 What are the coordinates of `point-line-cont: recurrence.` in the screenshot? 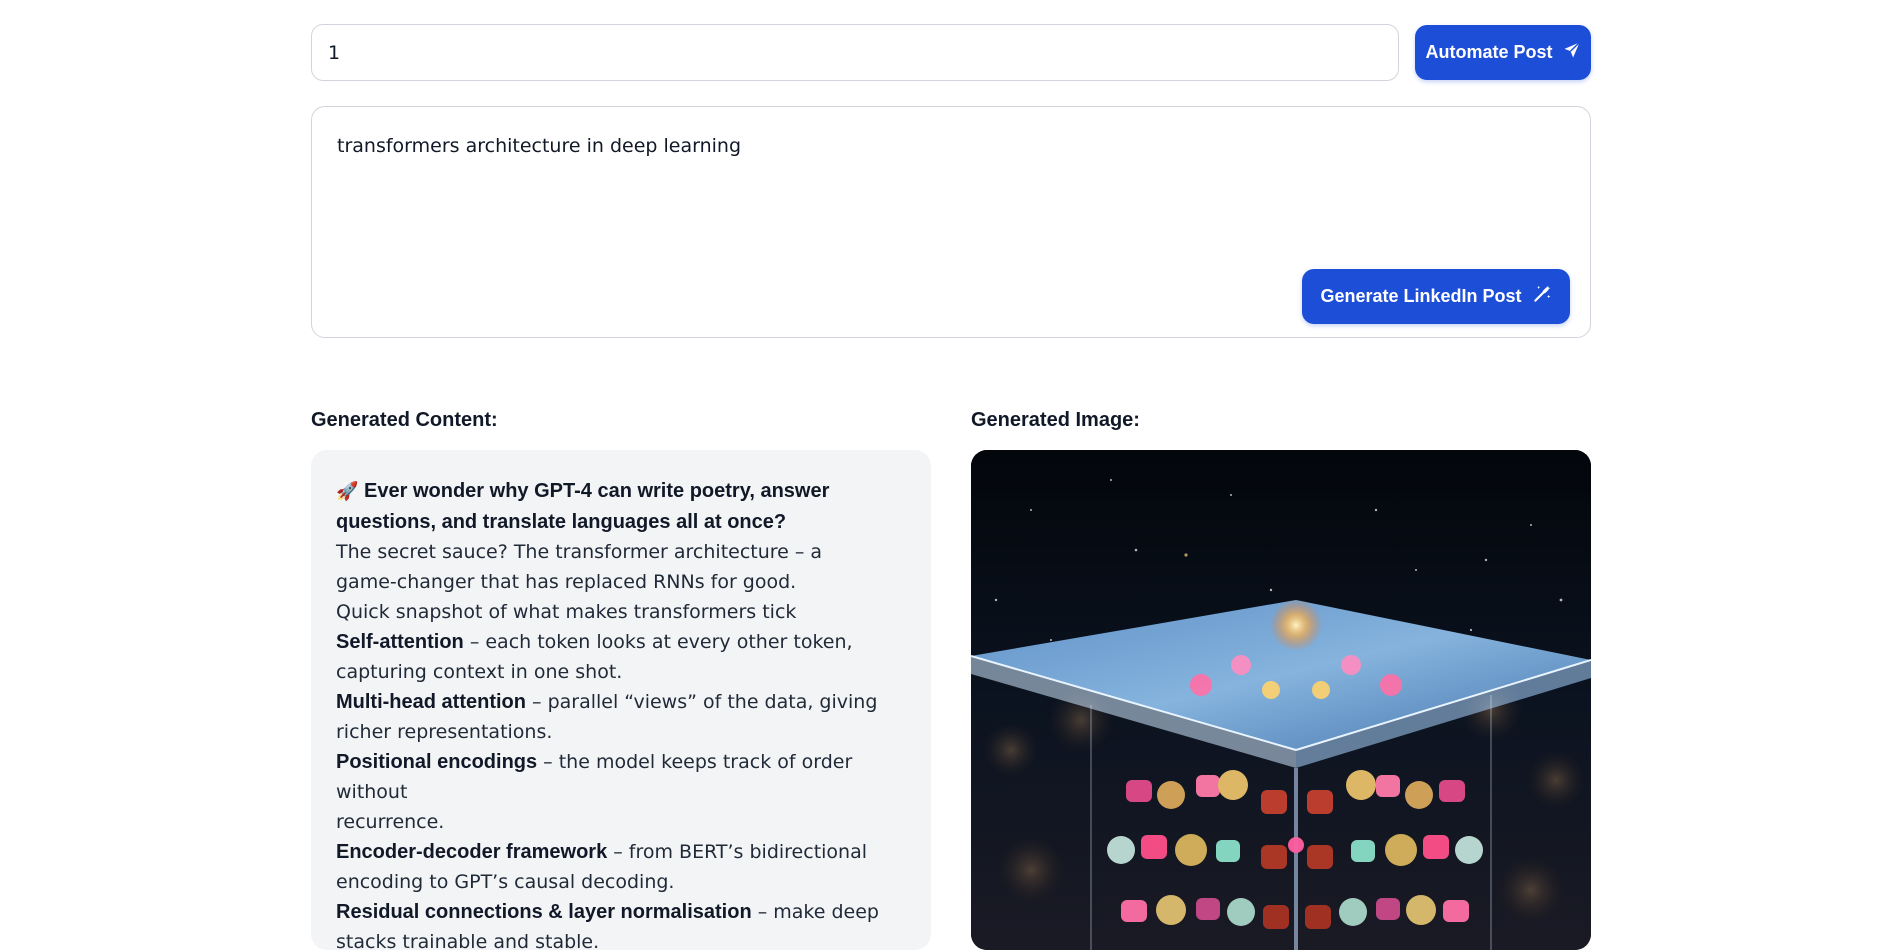 It's located at (390, 822).